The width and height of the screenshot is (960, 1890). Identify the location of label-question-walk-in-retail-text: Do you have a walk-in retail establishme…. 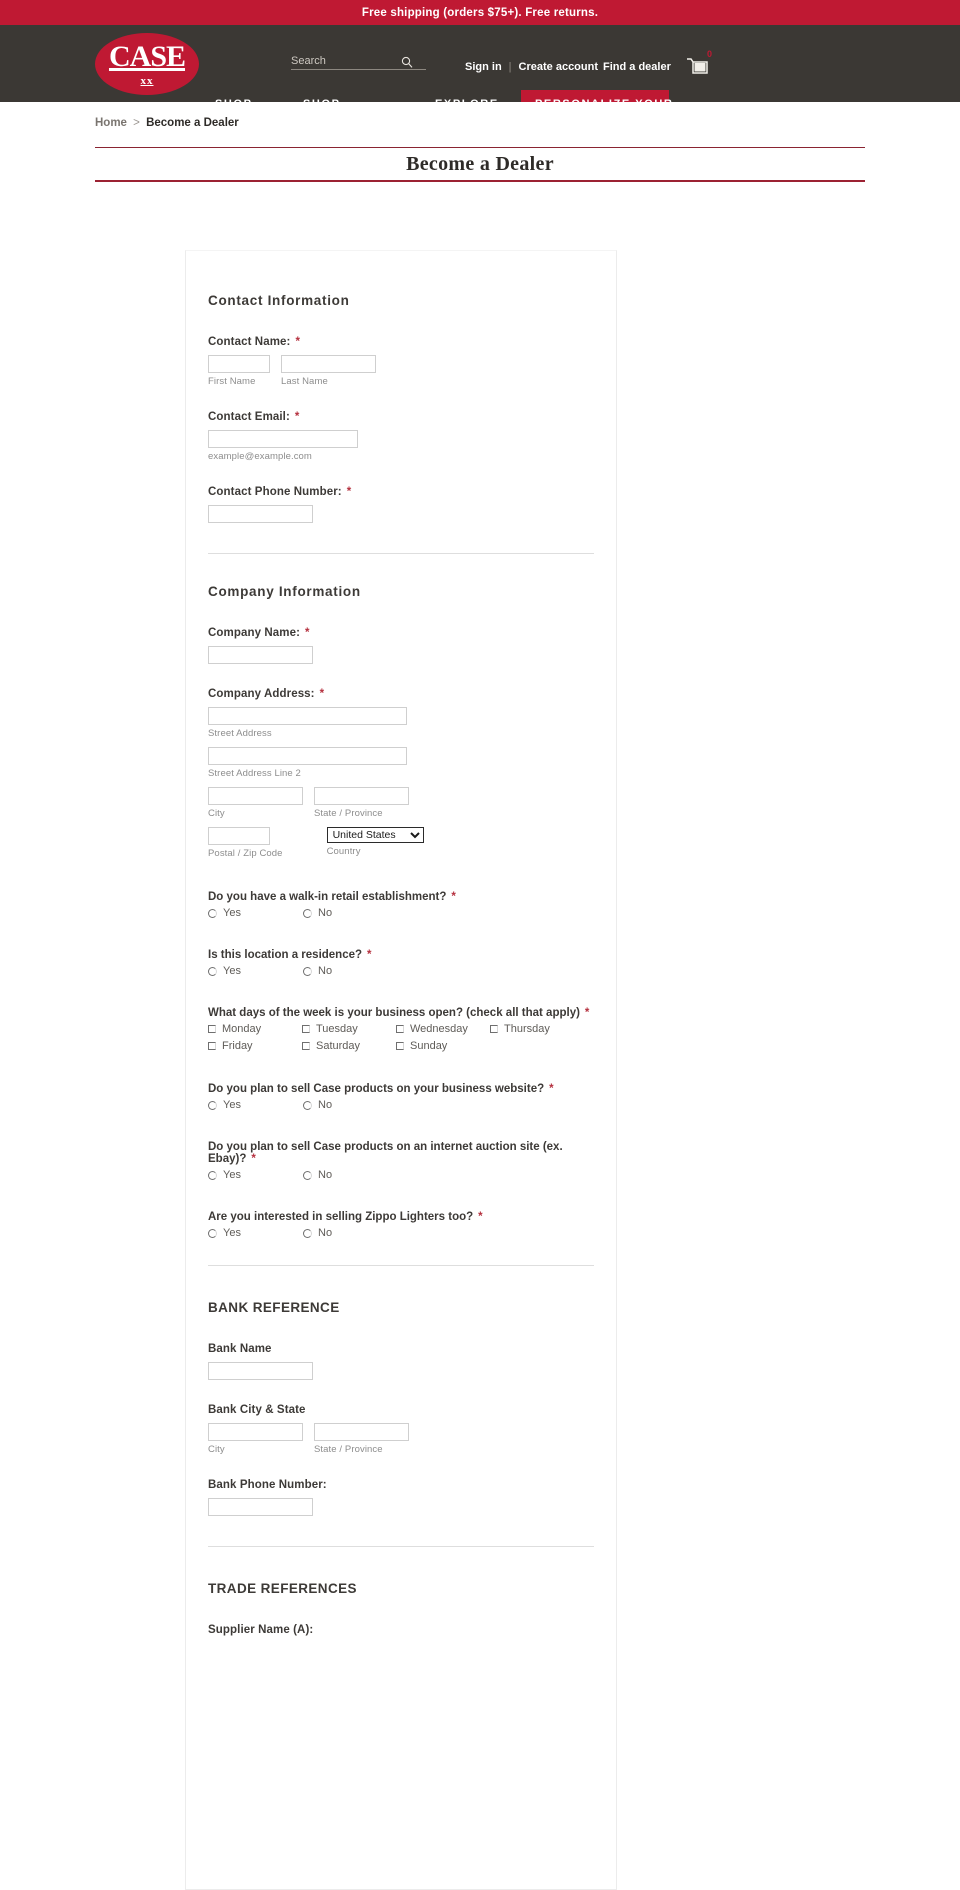
(327, 897).